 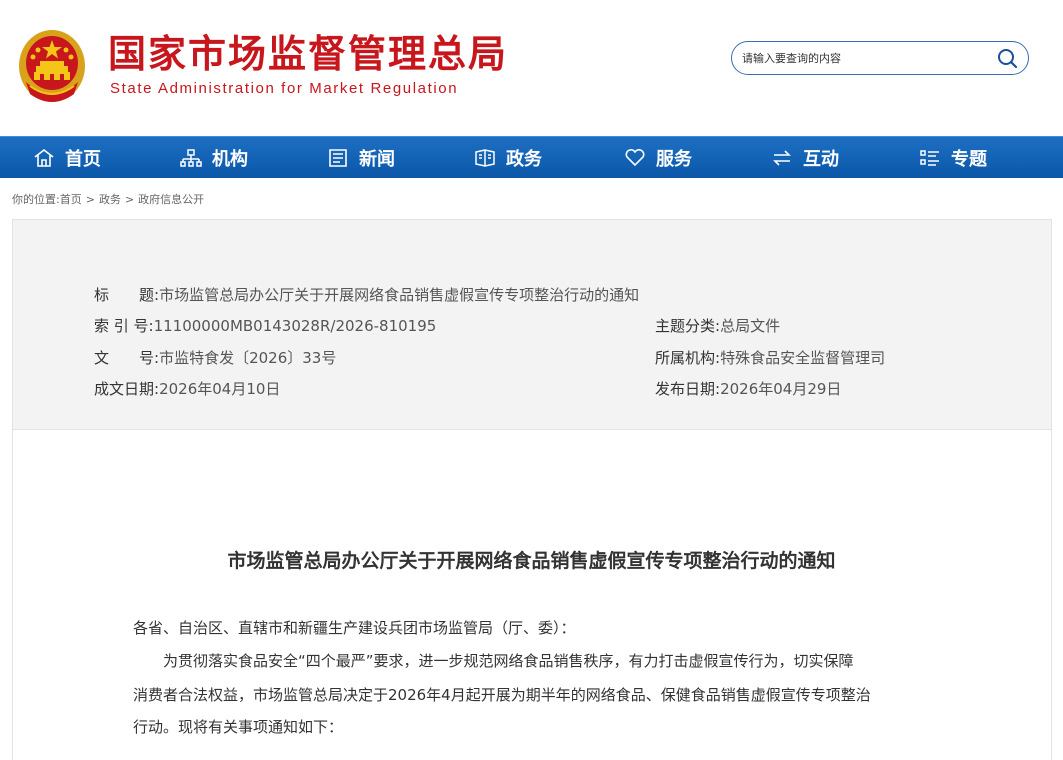 I want to click on meta-org-label: 所属机构:, so click(x=688, y=358).